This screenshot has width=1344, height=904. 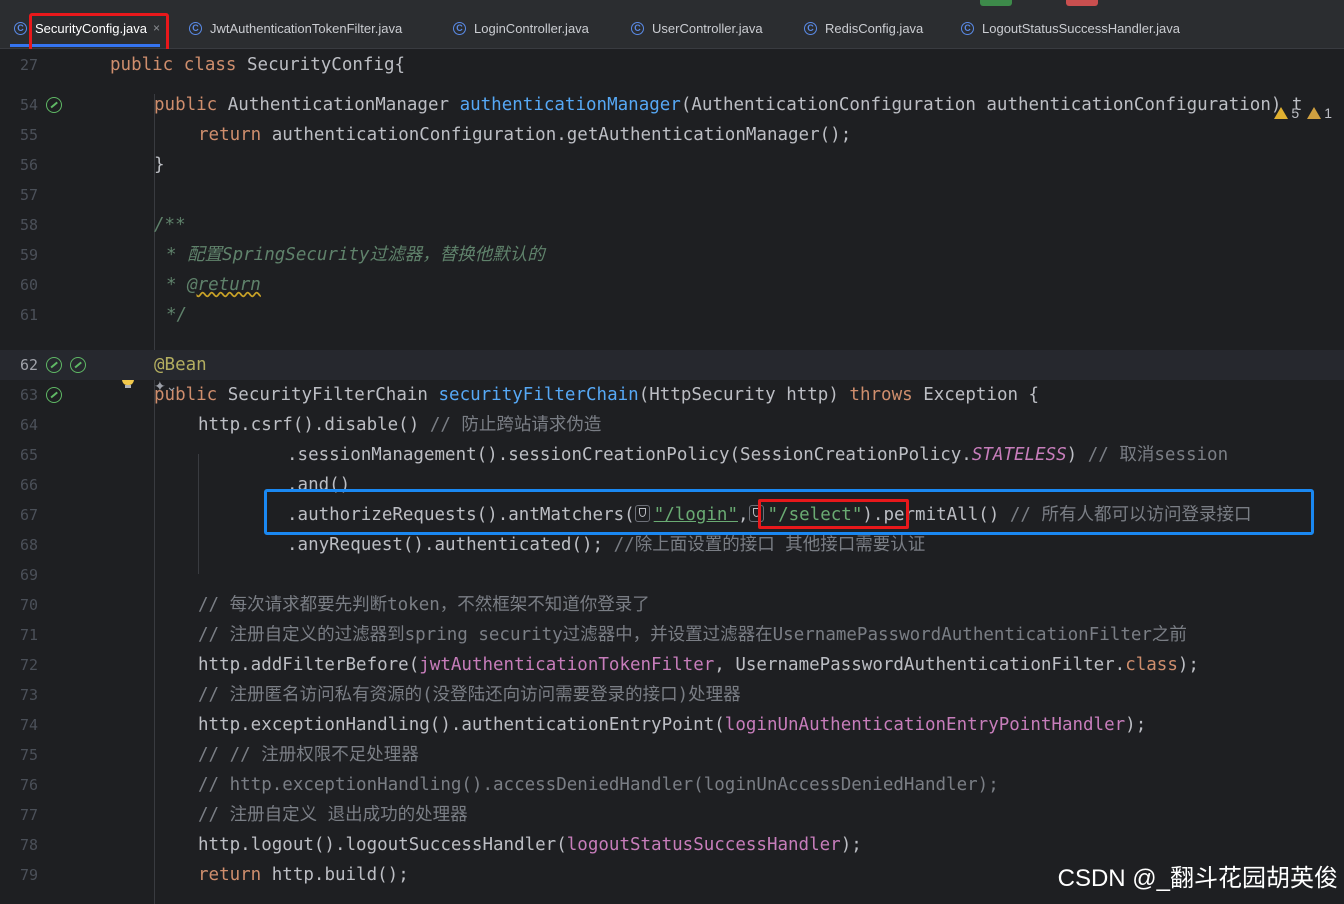 What do you see at coordinates (29, 635) in the screenshot?
I see `line-number: 71` at bounding box center [29, 635].